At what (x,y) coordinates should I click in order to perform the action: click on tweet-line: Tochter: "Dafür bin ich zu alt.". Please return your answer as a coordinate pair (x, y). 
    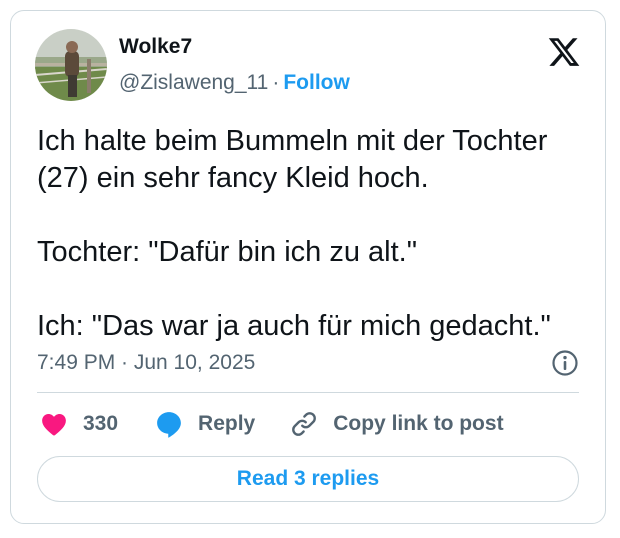
    Looking at the image, I should click on (227, 252).